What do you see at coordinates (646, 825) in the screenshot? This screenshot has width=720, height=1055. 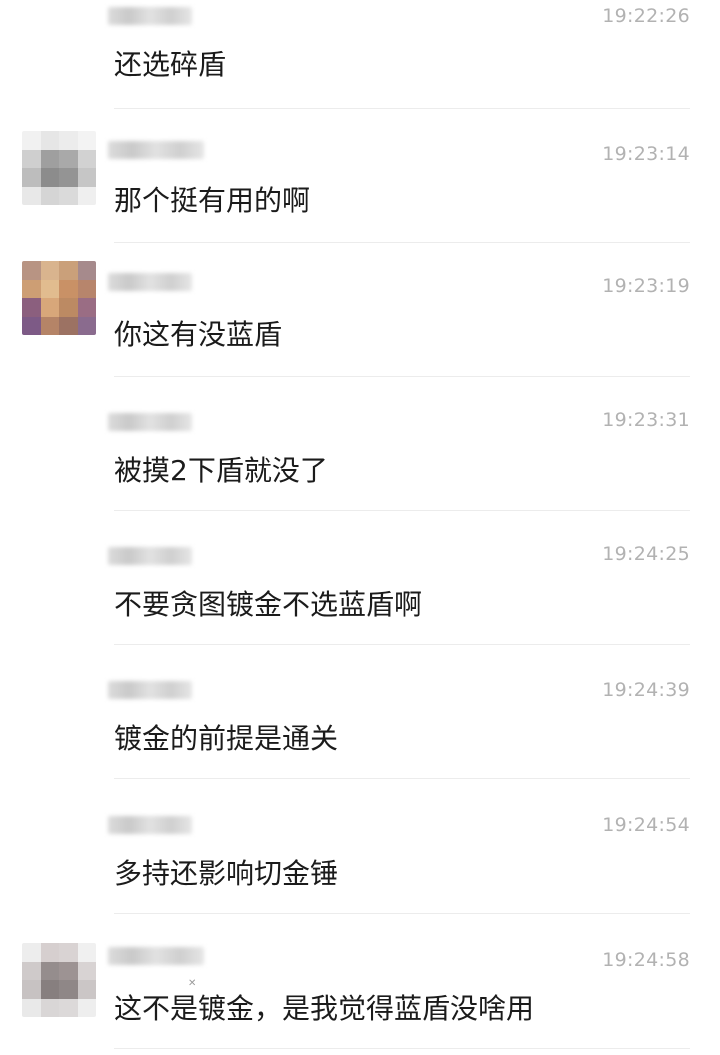 I see `message-time: 19:24:54` at bounding box center [646, 825].